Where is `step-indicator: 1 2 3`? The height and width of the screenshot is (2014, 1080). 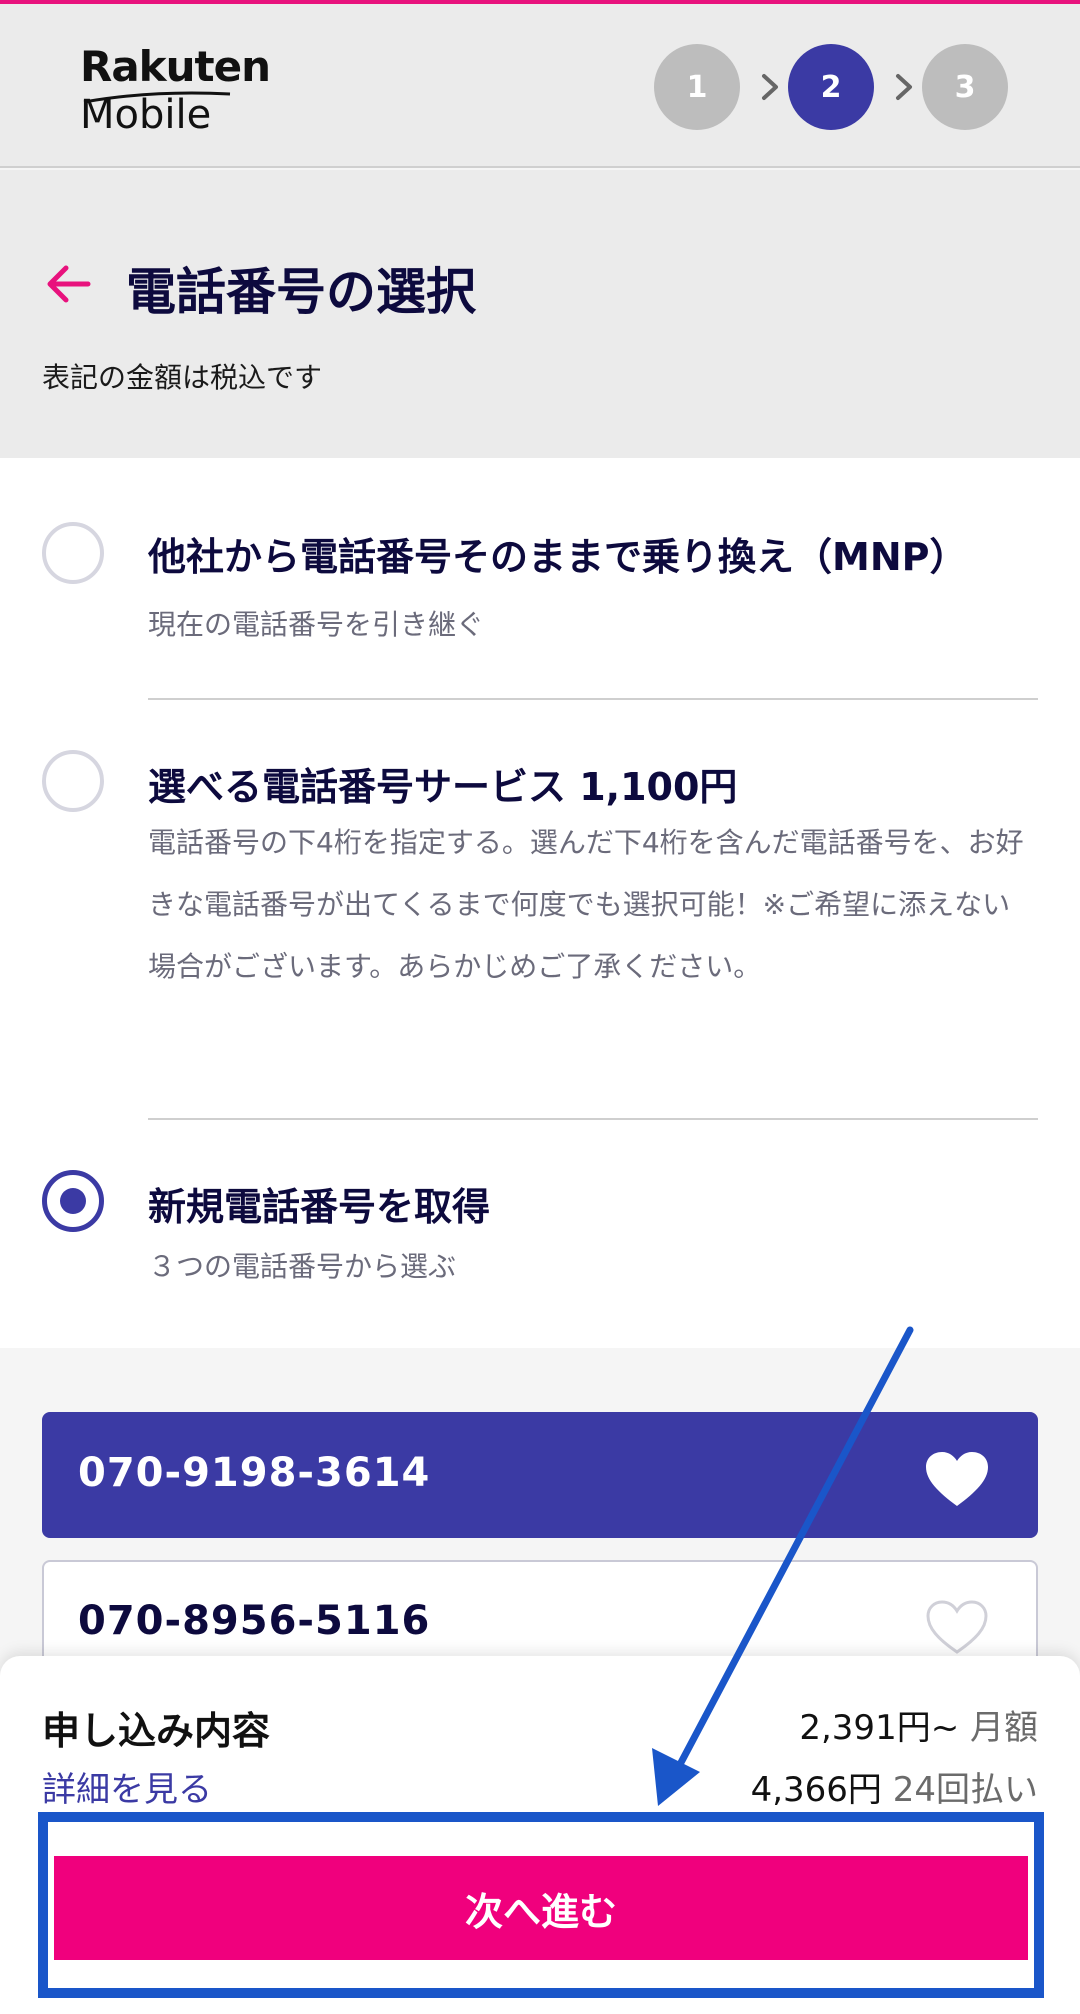
step-indicator: 1 2 3 is located at coordinates (832, 87).